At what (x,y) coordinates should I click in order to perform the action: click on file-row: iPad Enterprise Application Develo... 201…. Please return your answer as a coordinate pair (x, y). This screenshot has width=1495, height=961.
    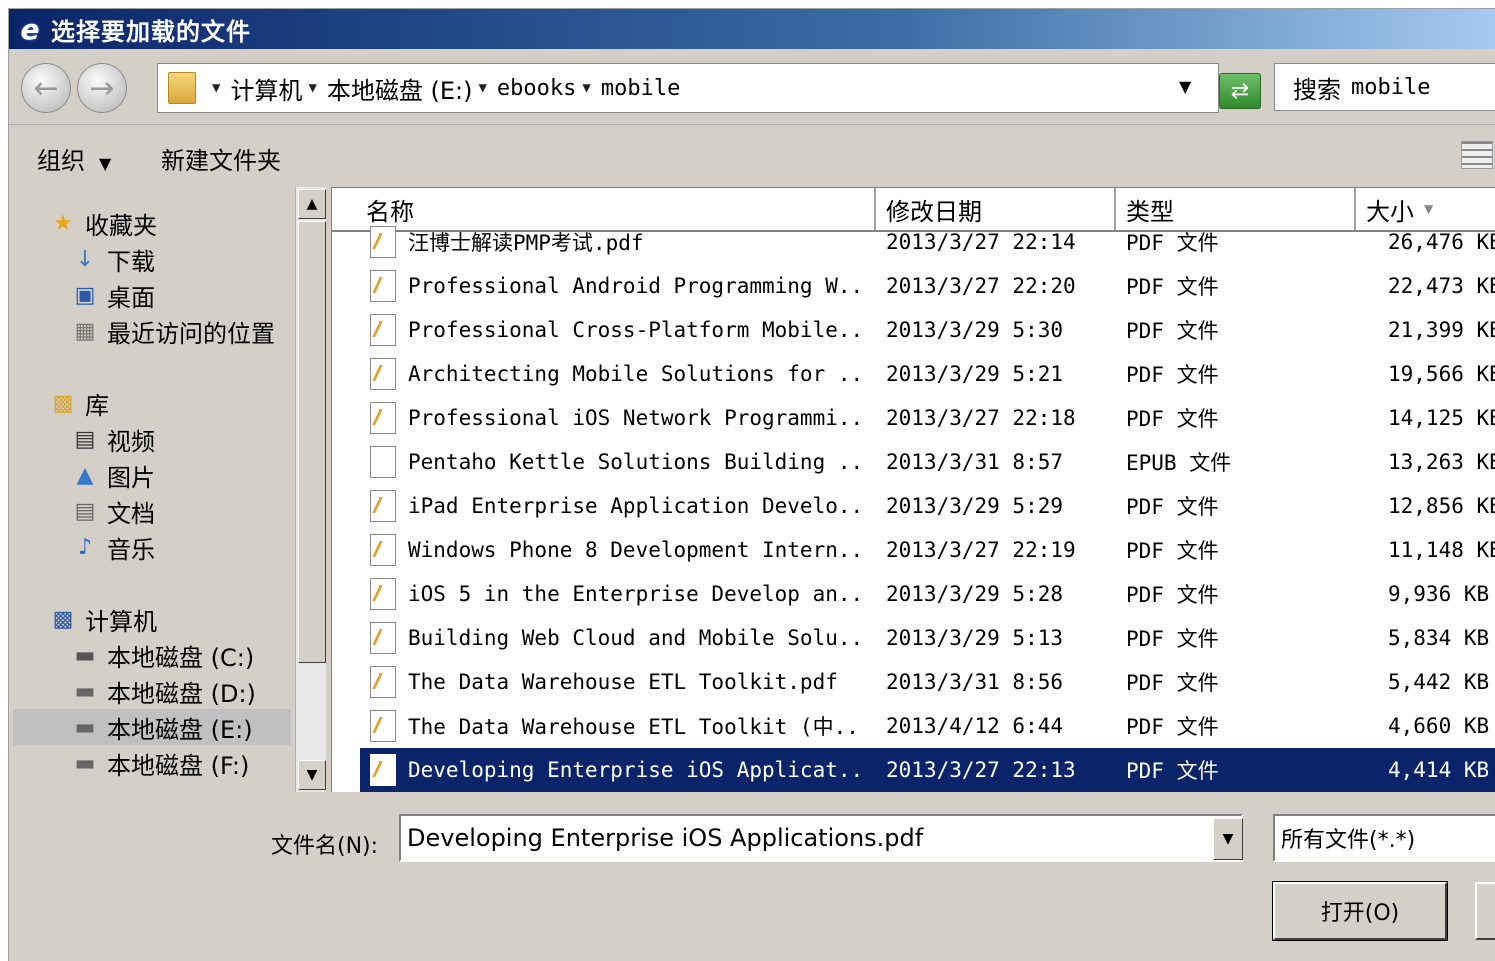
    Looking at the image, I should click on (927, 506).